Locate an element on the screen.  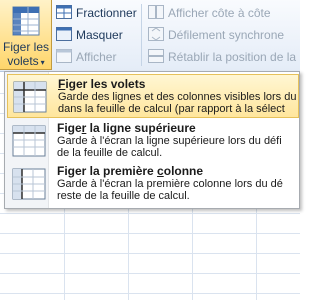
split-icon is located at coordinates (64, 13).